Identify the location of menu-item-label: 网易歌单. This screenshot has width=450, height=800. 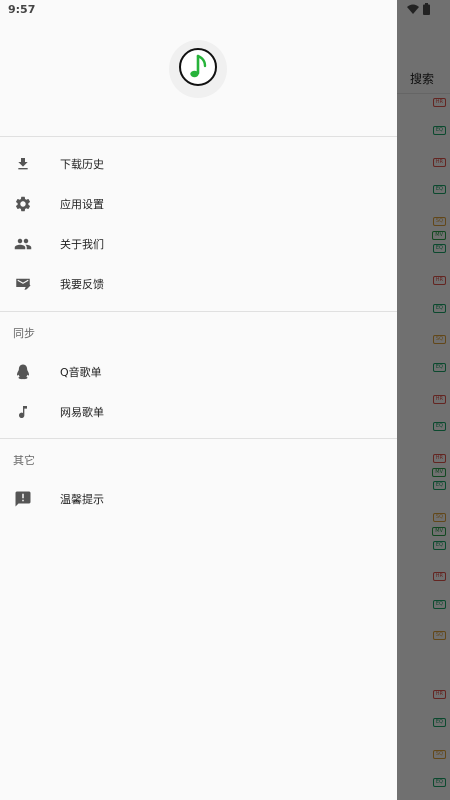
(82, 412).